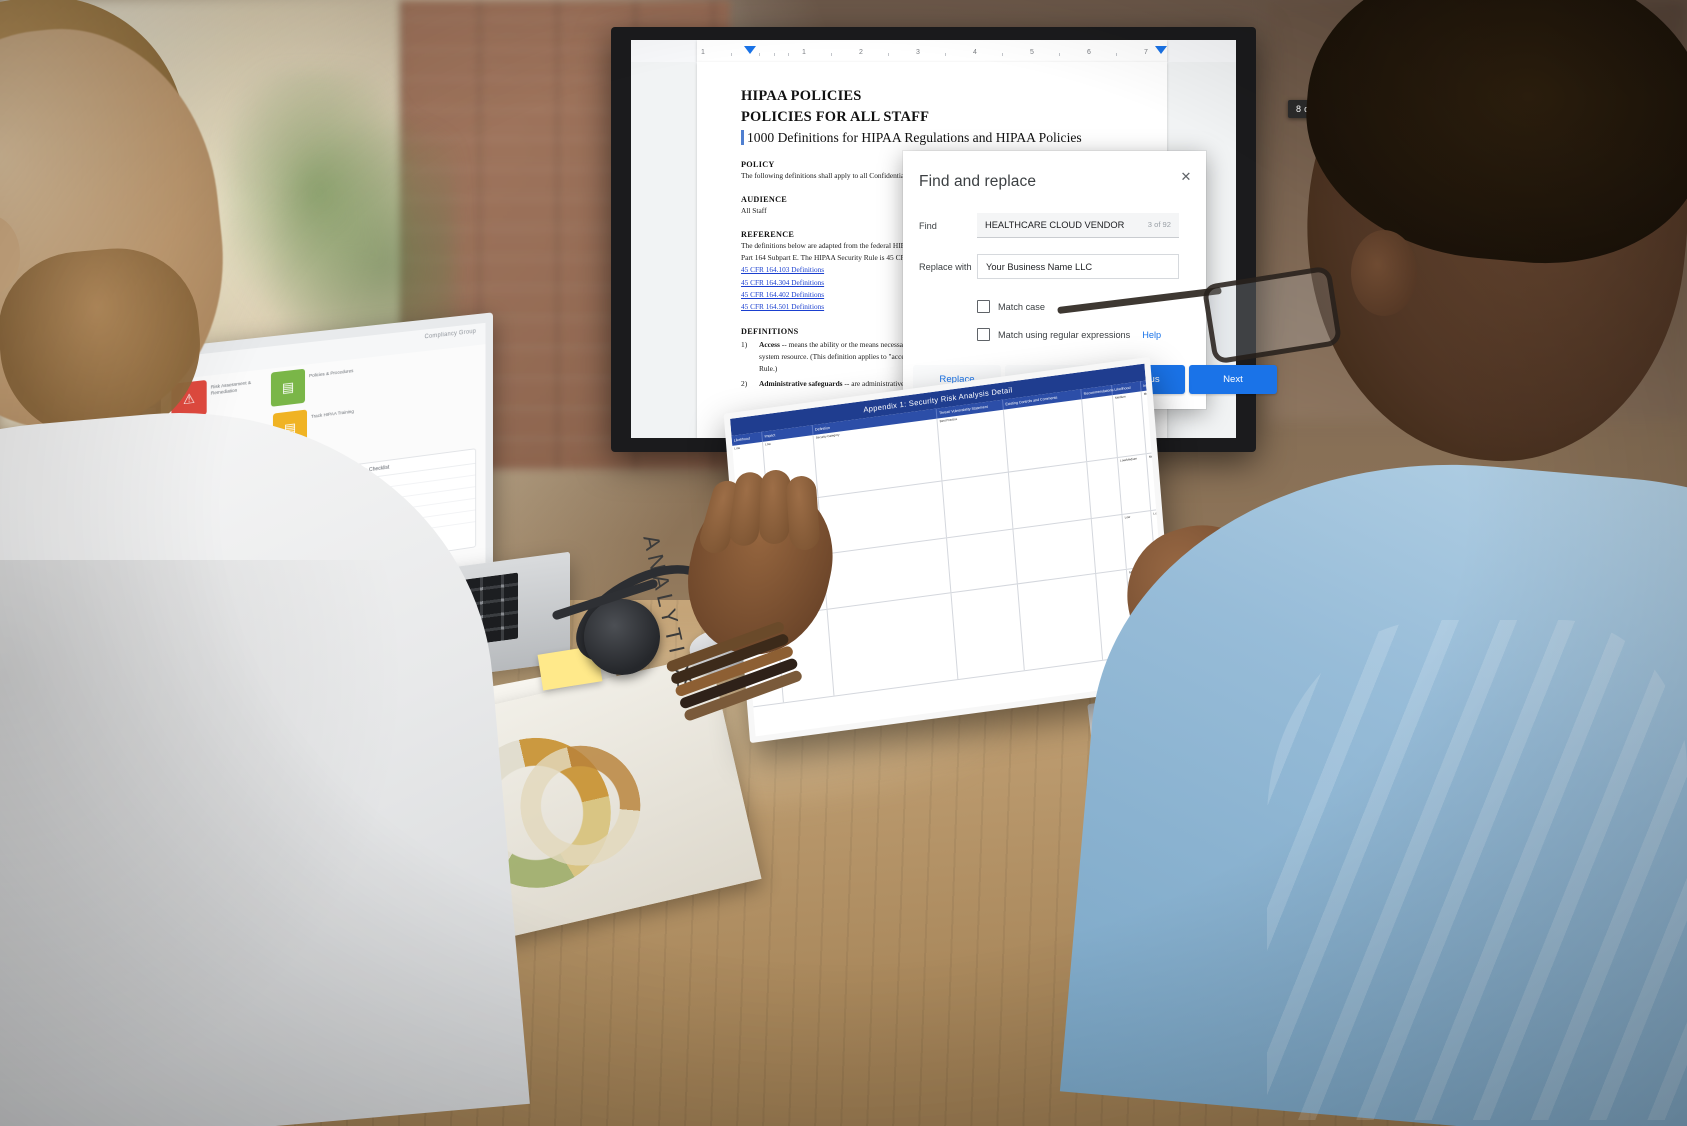 This screenshot has width=1687, height=1126. Describe the element at coordinates (801, 96) in the screenshot. I see `doc-title-line1: HIPAA POLICIES` at that location.